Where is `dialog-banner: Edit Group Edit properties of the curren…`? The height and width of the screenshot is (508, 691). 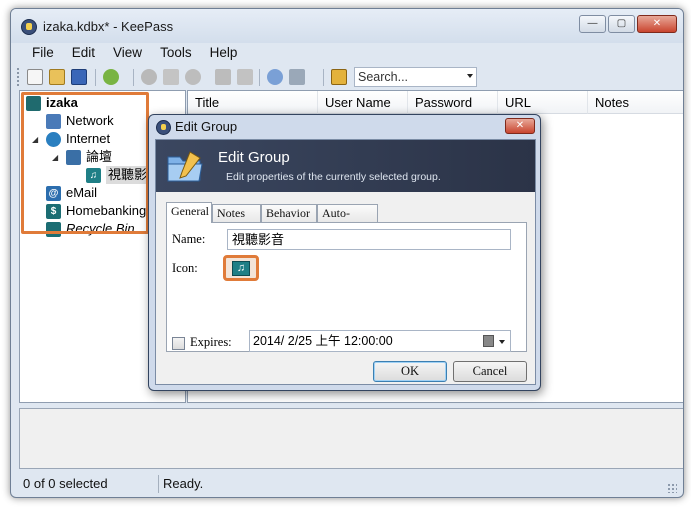 dialog-banner: Edit Group Edit properties of the curren… is located at coordinates (345, 166).